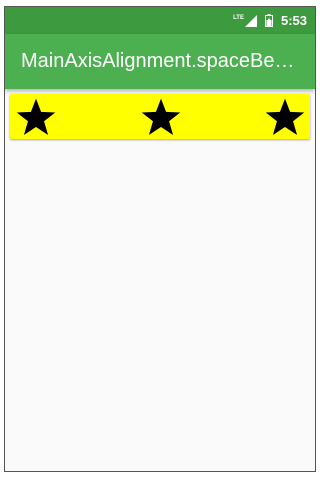 This screenshot has height=480, width=320. I want to click on cell-signal-icon, so click(250, 20).